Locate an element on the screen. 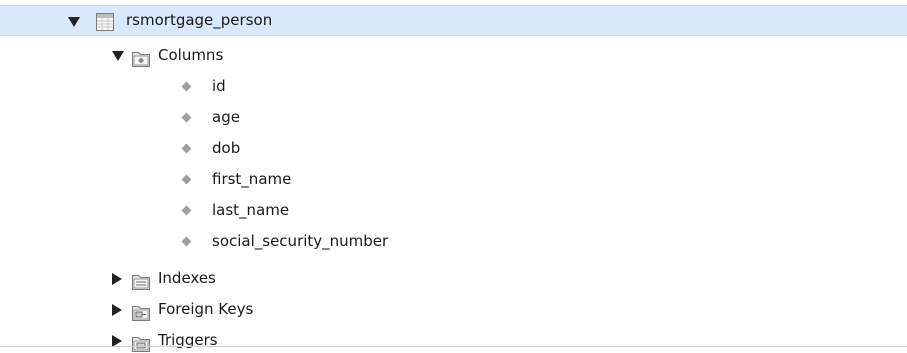 This screenshot has height=353, width=907. indexes-label: Indexes is located at coordinates (187, 278).